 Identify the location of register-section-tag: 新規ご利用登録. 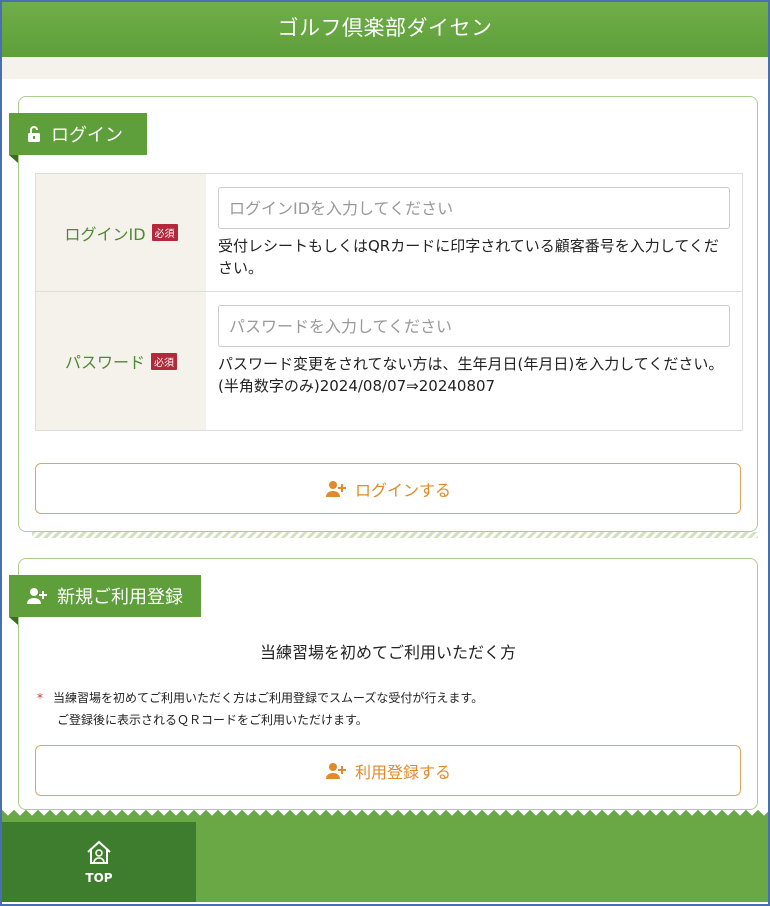
(105, 600).